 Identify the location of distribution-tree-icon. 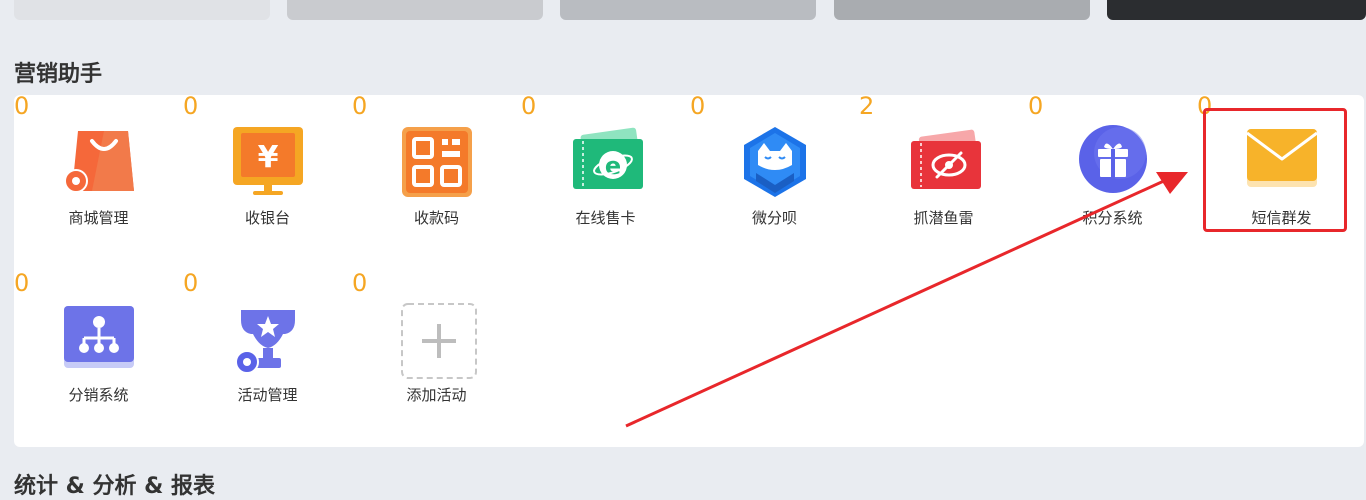
(99, 339).